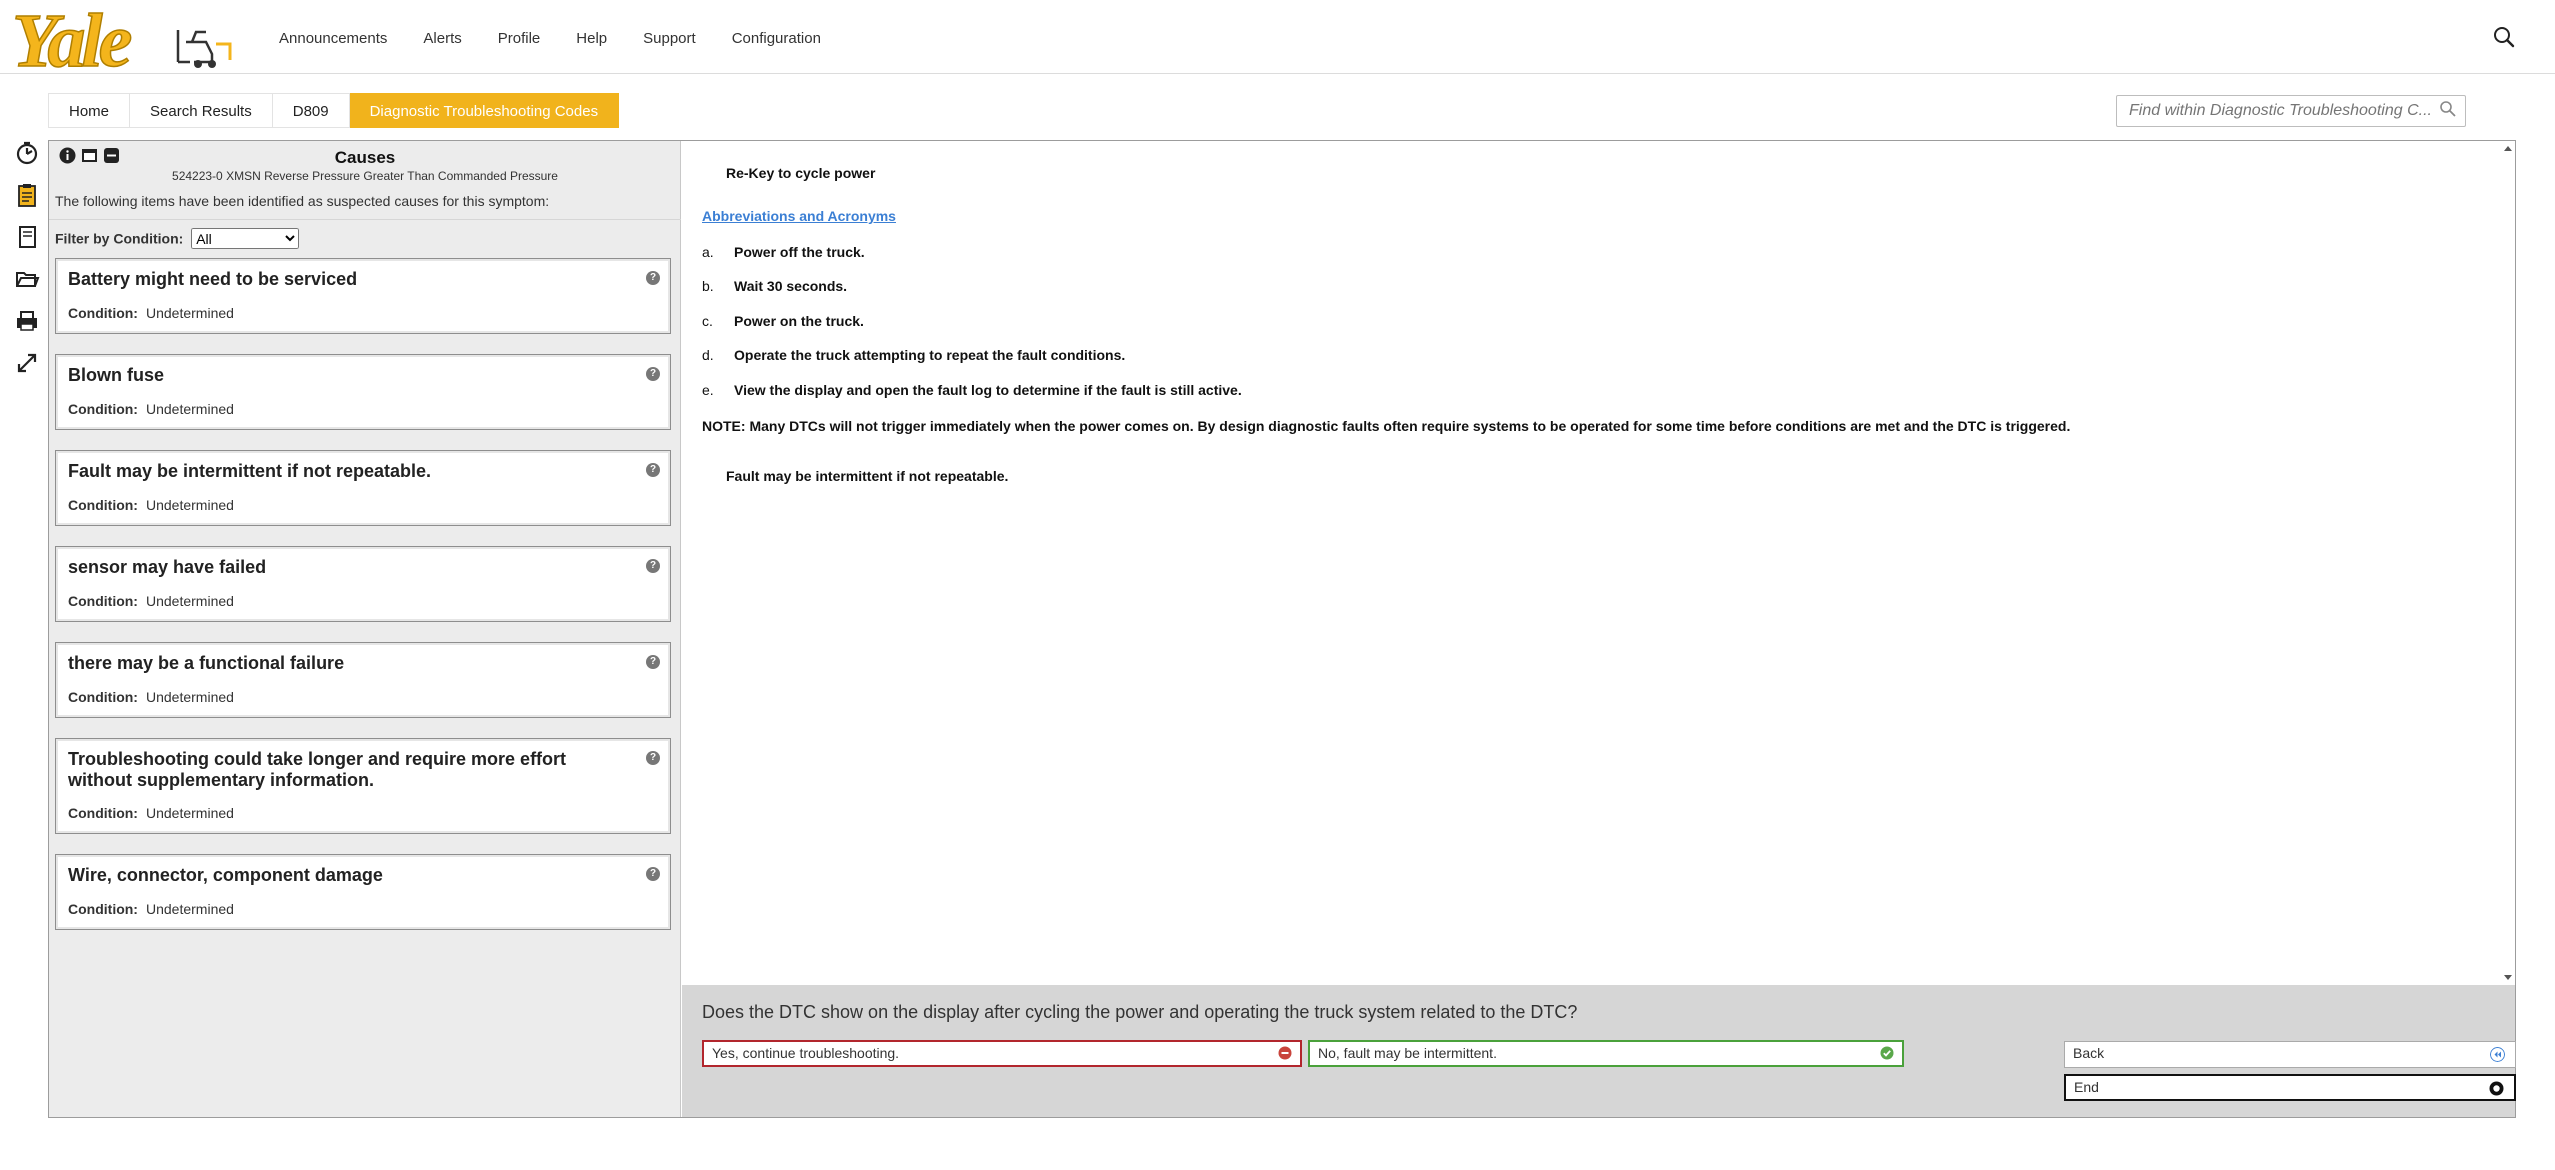 This screenshot has width=2555, height=1170. Describe the element at coordinates (591, 38) in the screenshot. I see `nav-help: Help` at that location.